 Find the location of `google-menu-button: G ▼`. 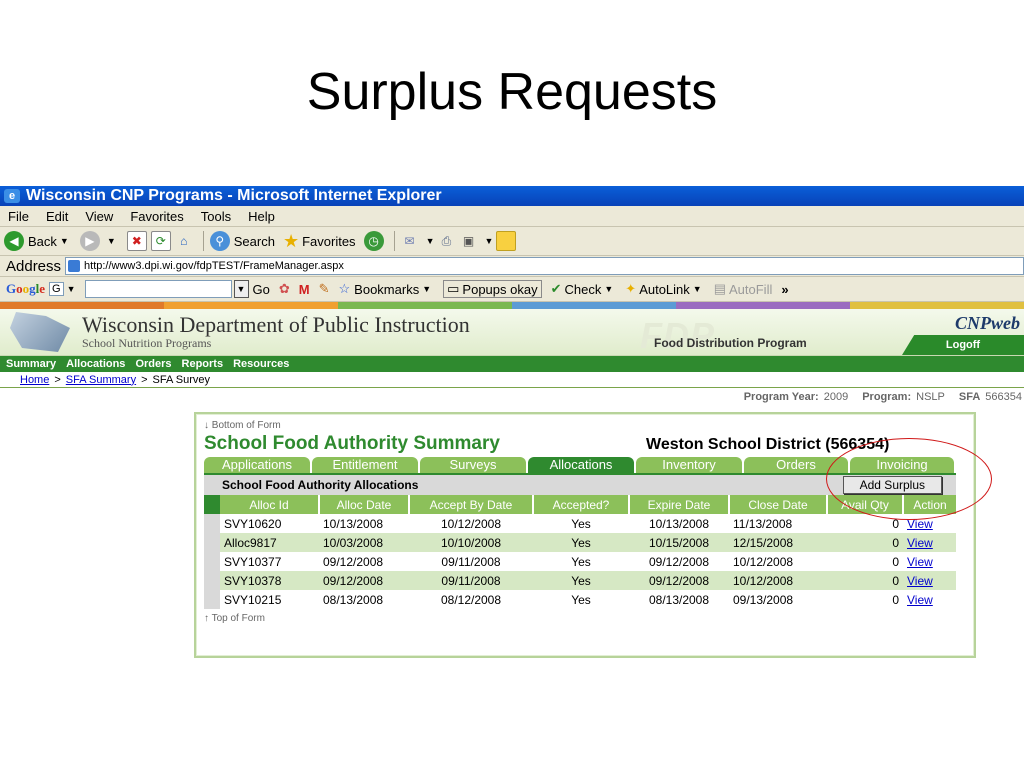

google-menu-button: G ▼ is located at coordinates (63, 289).